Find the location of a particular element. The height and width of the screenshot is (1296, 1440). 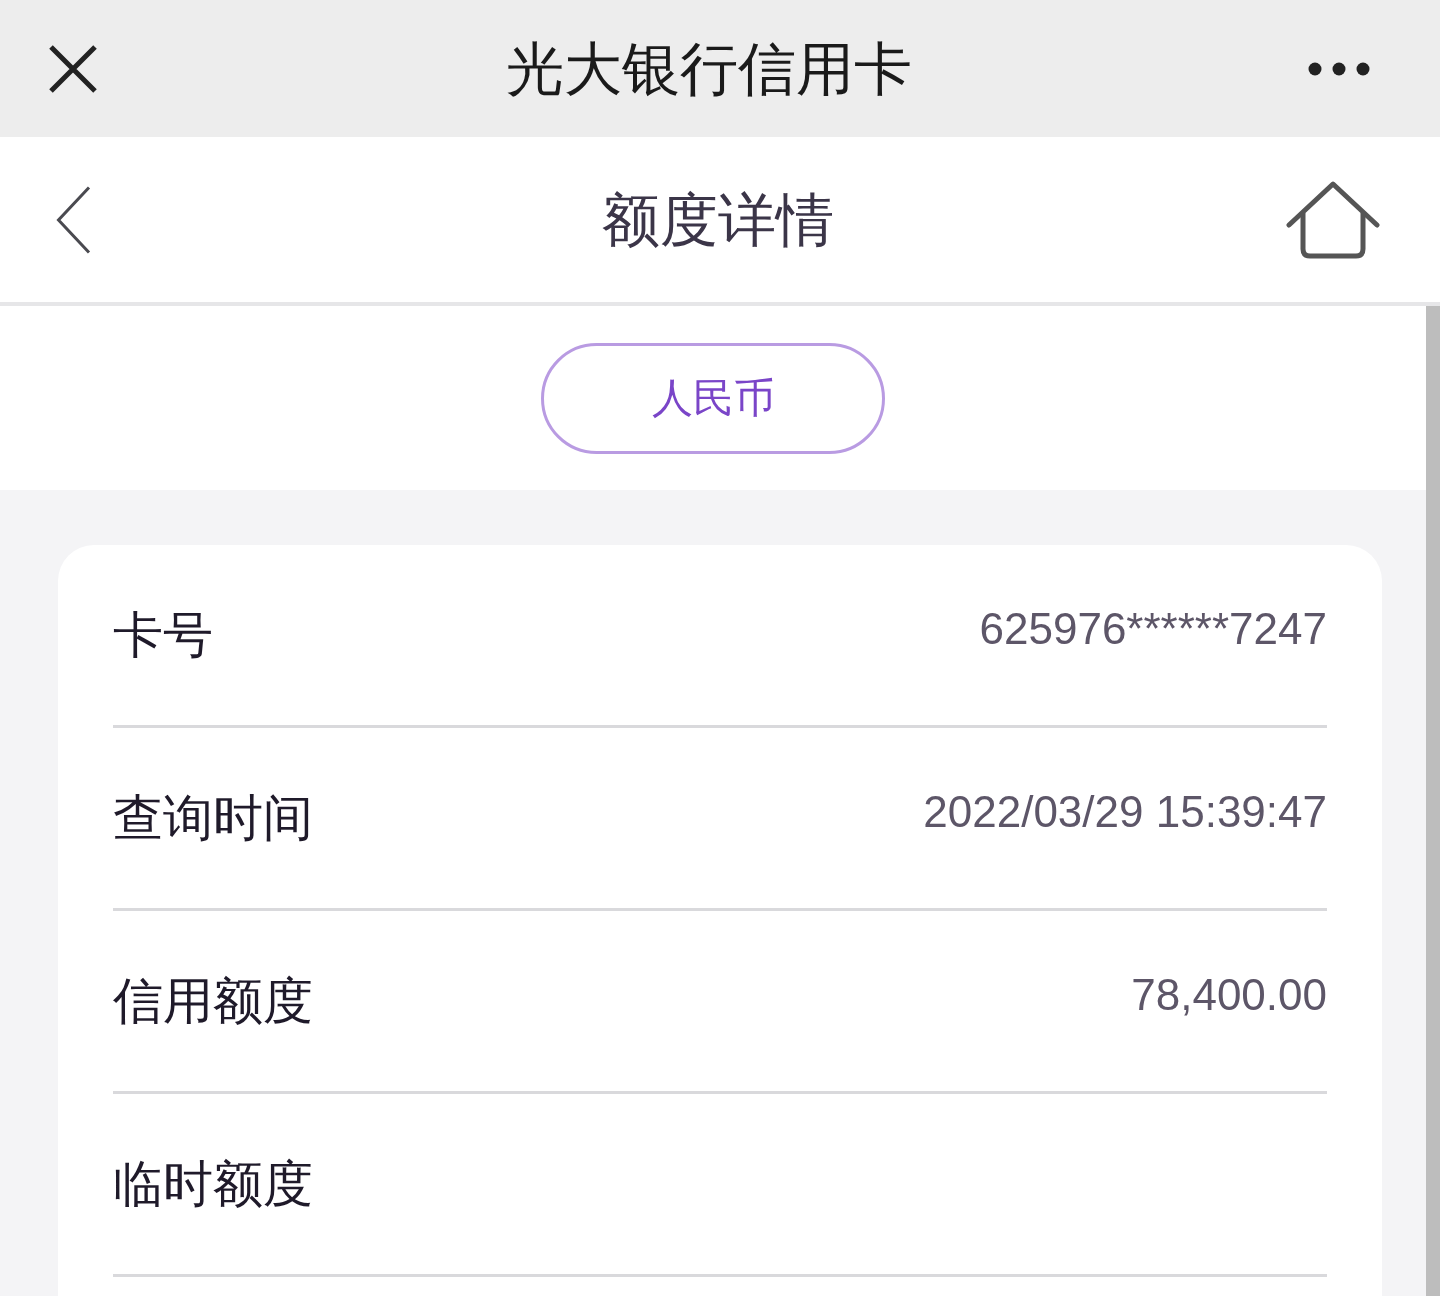

detail-value: 2022/03/29 15:39:47 is located at coordinates (1125, 812).